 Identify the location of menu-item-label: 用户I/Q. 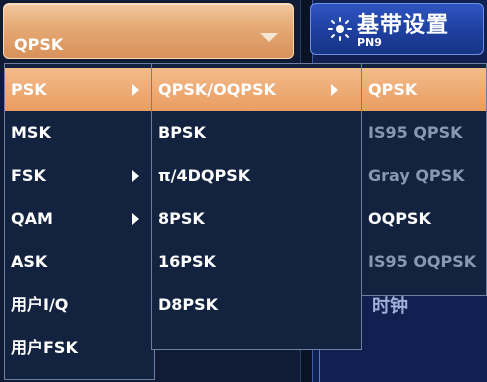
(40, 304).